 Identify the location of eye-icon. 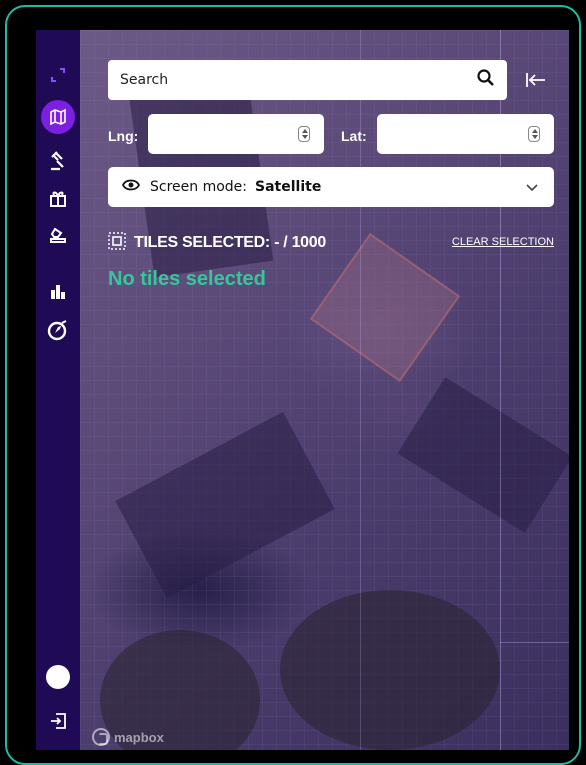
(131, 187).